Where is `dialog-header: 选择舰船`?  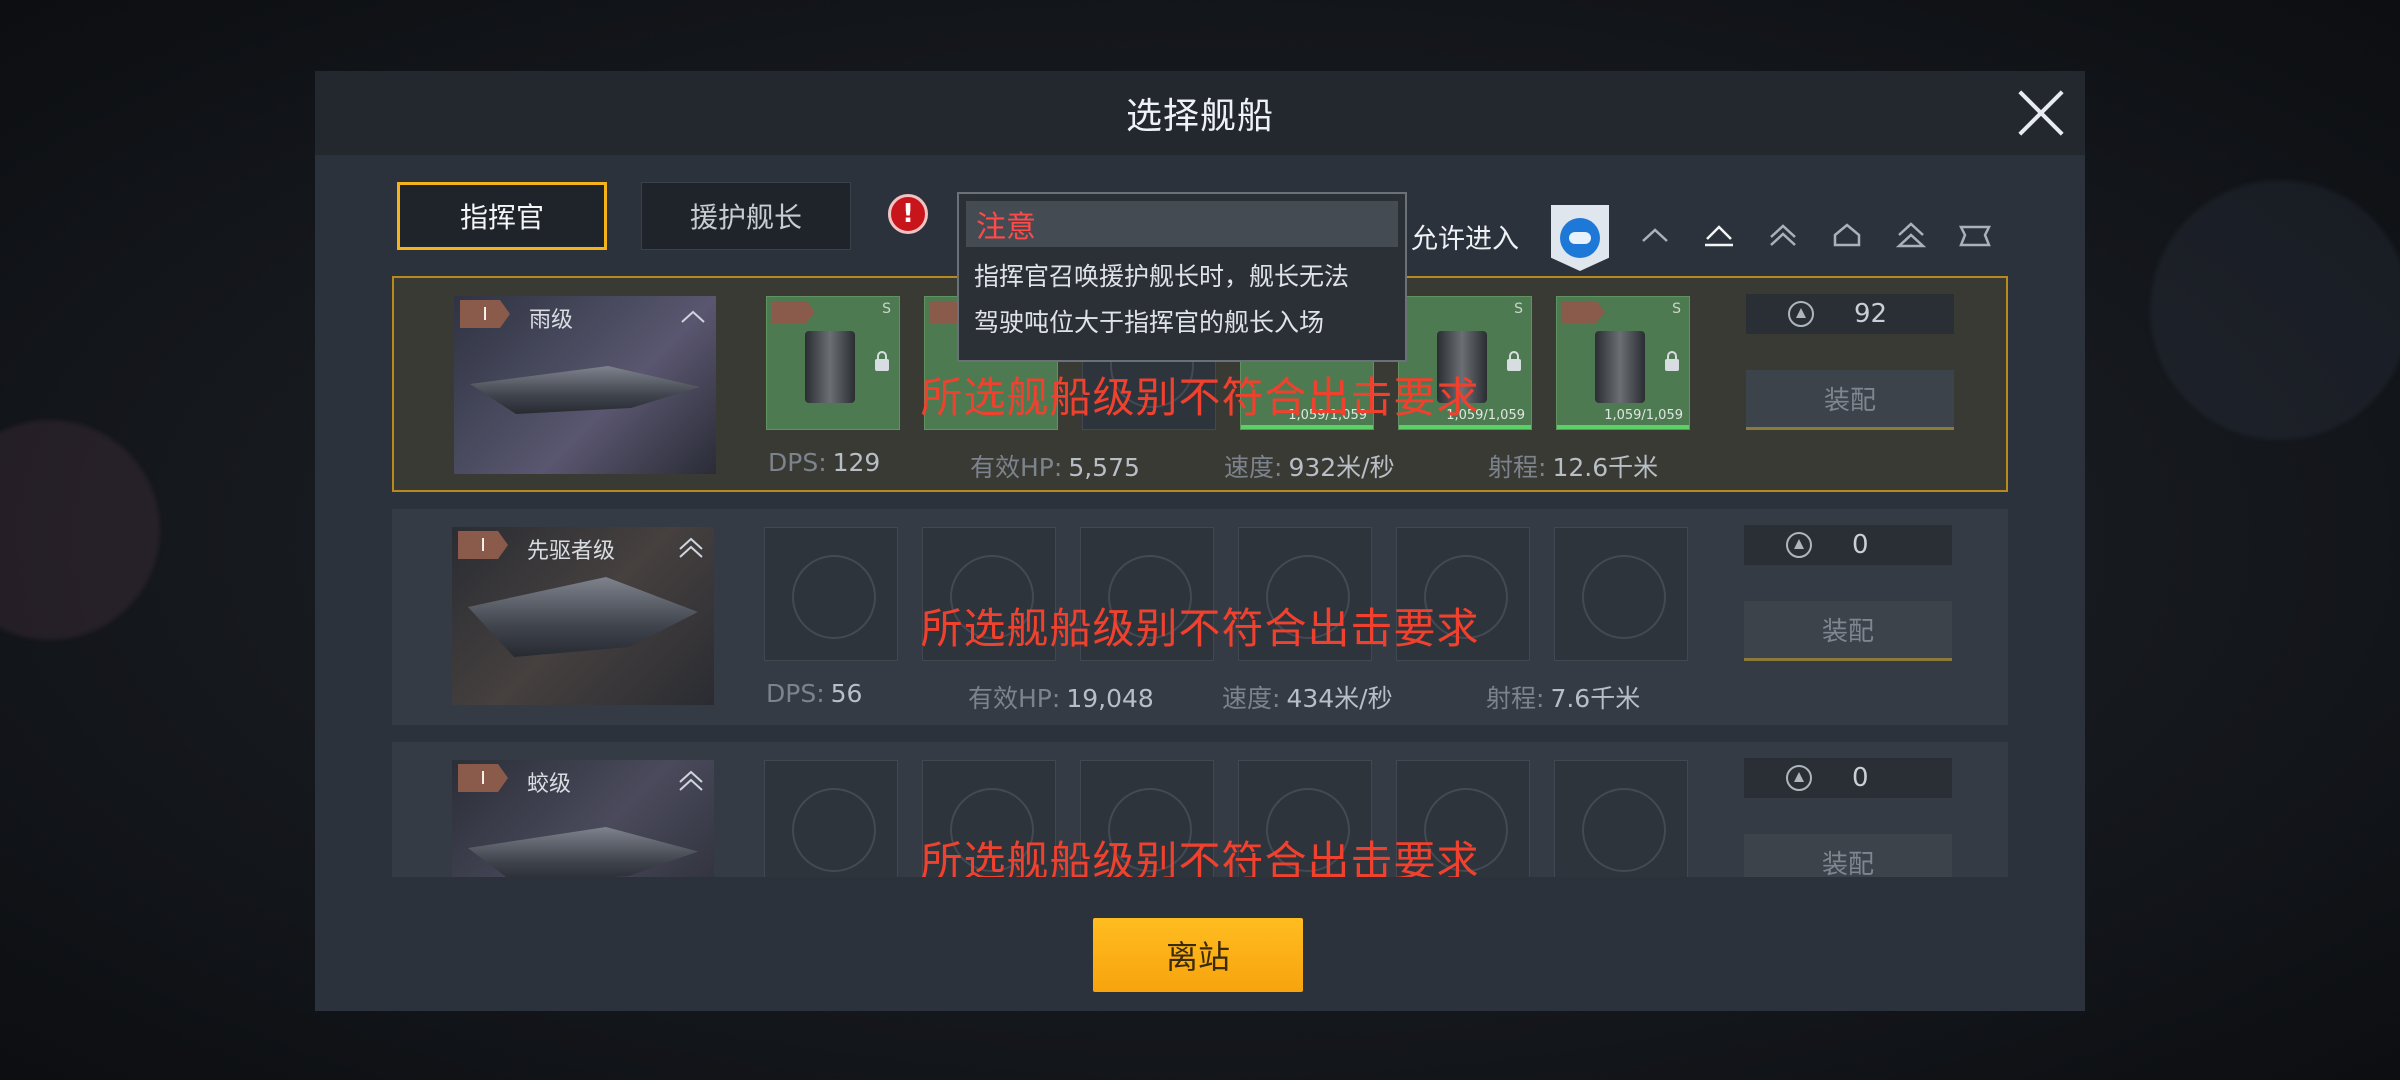
dialog-header: 选择舰船 is located at coordinates (1200, 113).